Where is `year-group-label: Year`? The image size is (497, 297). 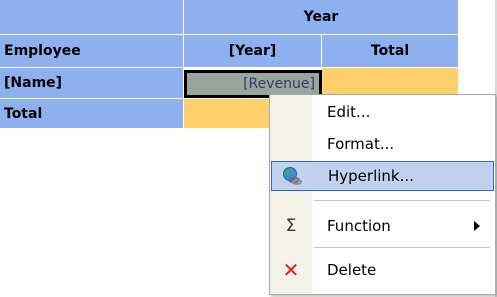
year-group-label: Year is located at coordinates (321, 17).